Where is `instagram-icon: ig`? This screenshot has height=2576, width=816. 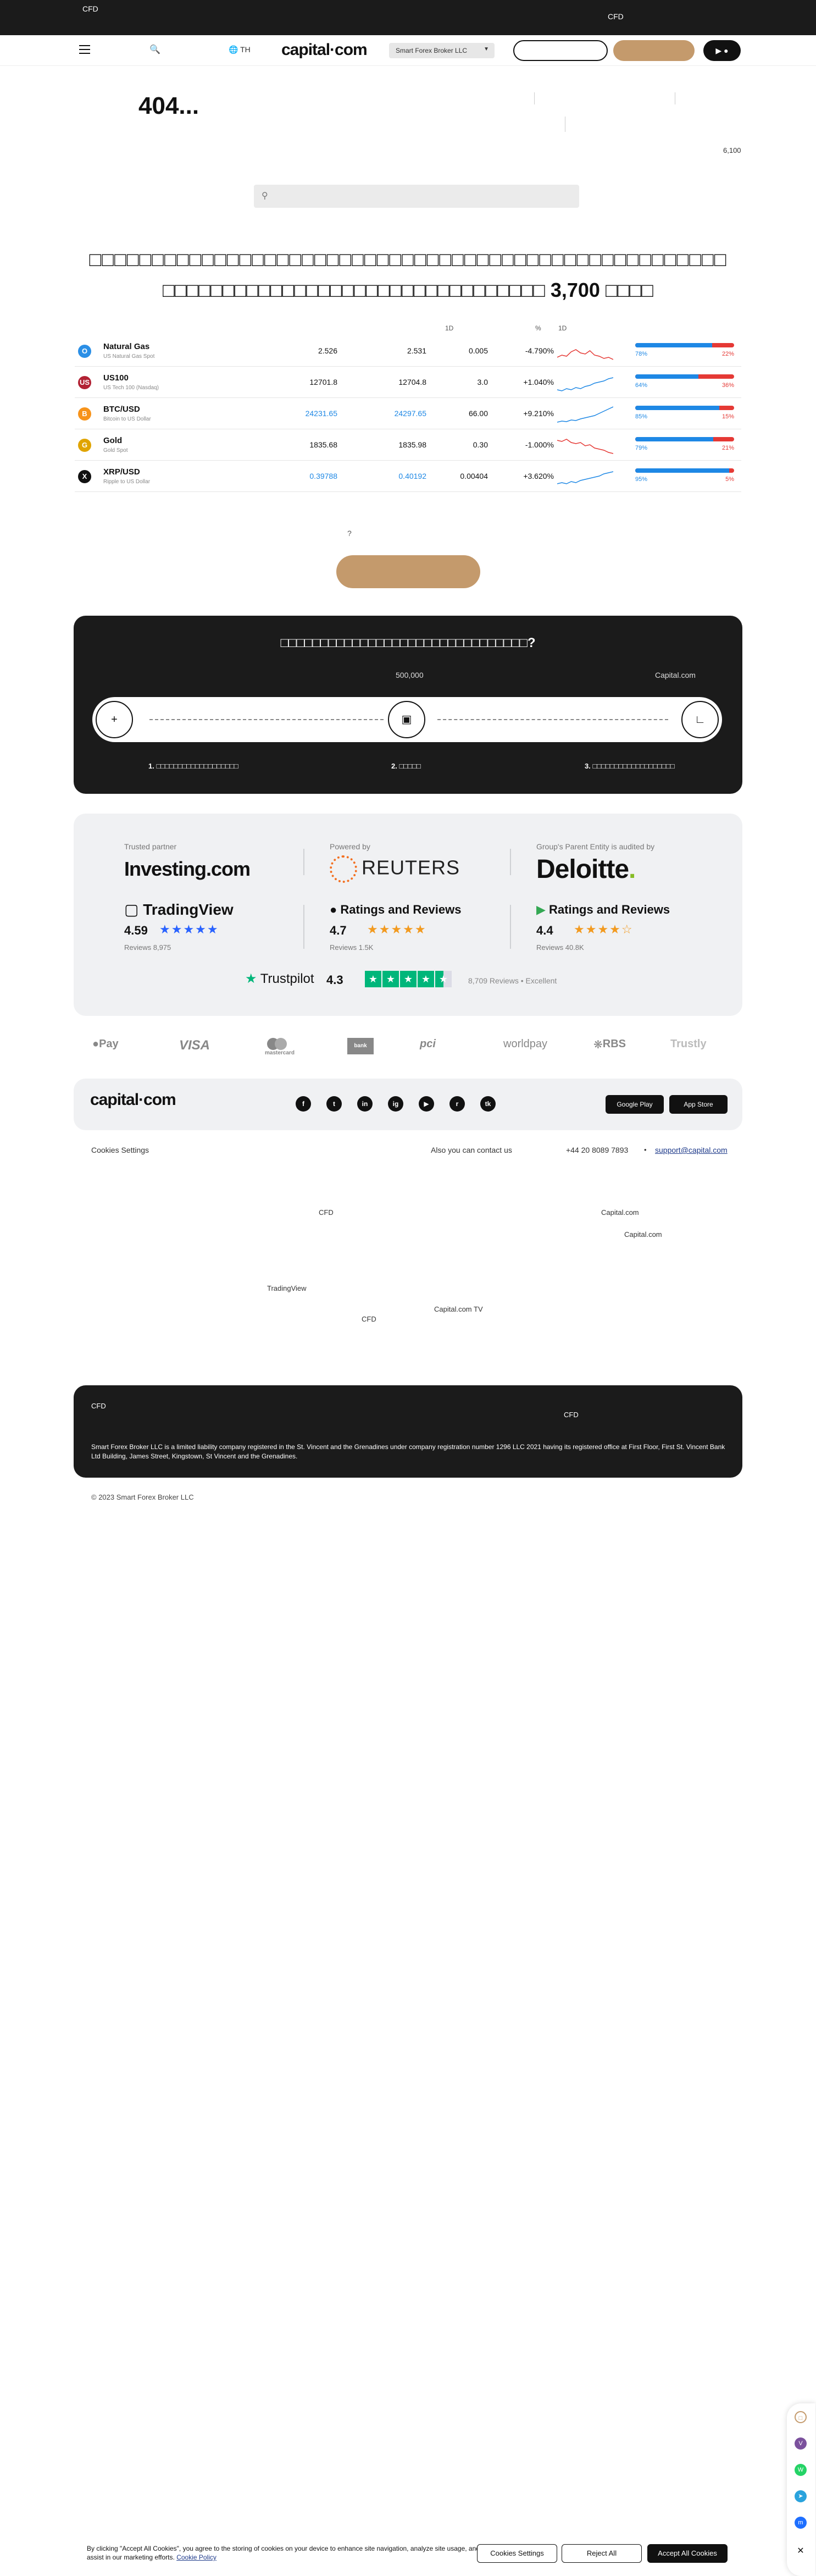
instagram-icon: ig is located at coordinates (395, 1104).